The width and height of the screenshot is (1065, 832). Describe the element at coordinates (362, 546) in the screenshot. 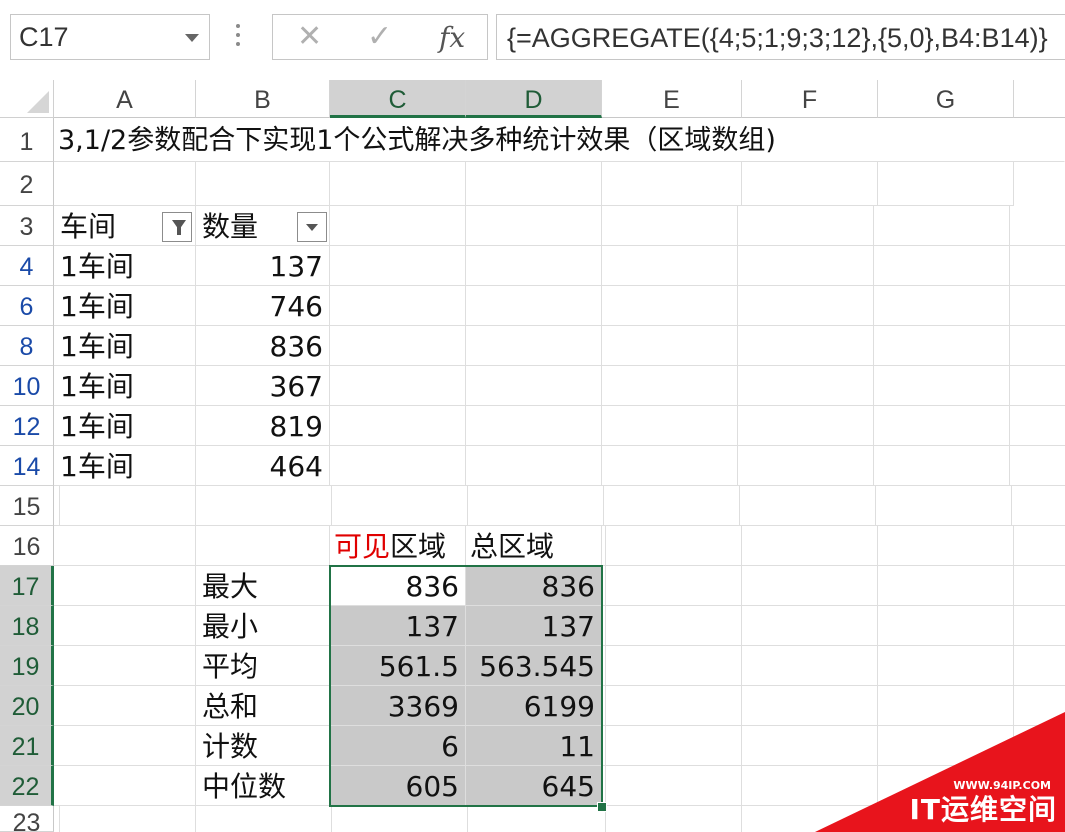

I see `visible-label: 可见` at that location.